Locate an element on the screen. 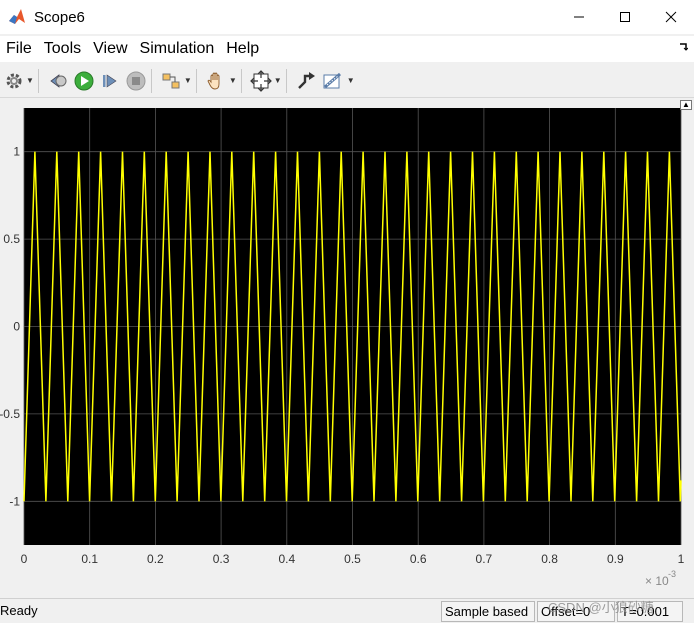 This screenshot has height=623, width=694. x-tick-label: 0.8 is located at coordinates (549, 559).